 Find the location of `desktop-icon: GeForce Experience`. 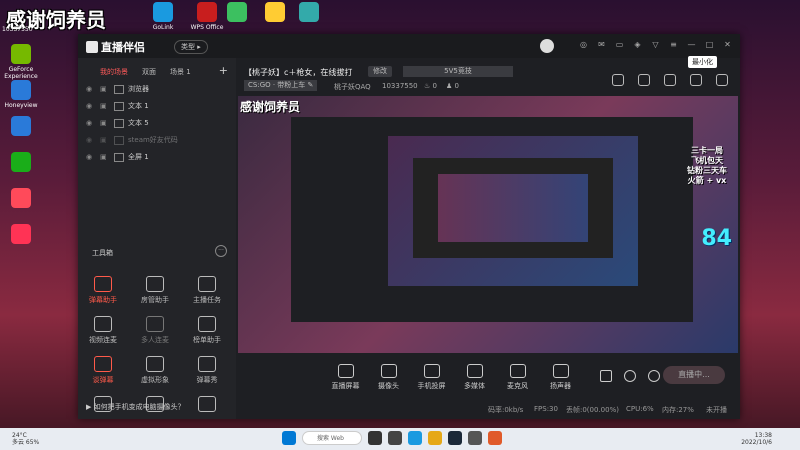

desktop-icon: GeForce Experience is located at coordinates (21, 62).